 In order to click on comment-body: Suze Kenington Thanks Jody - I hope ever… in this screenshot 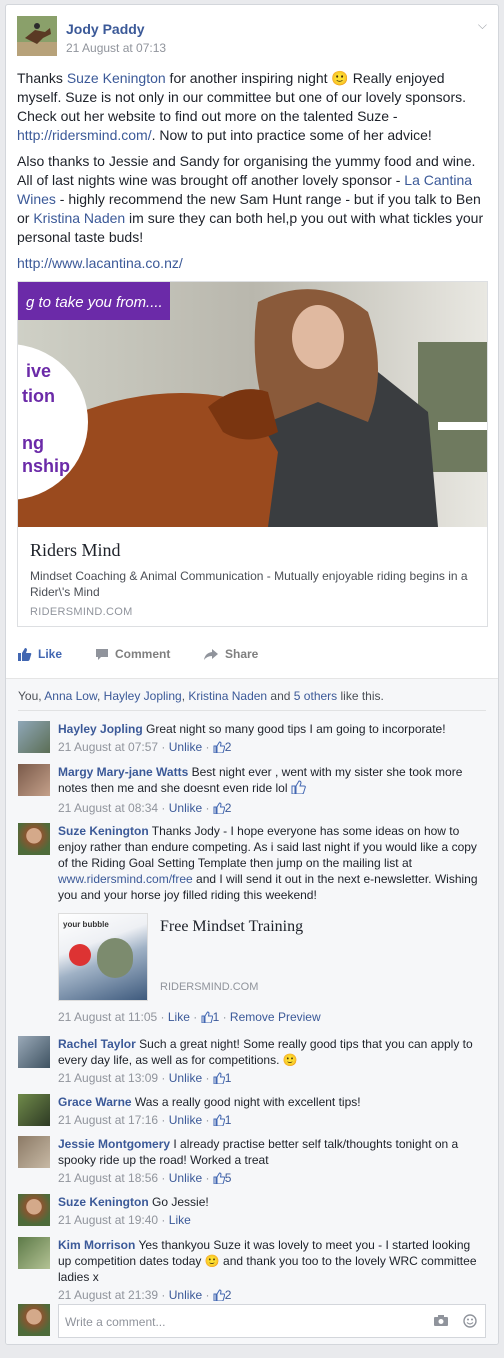, I will do `click(272, 925)`.